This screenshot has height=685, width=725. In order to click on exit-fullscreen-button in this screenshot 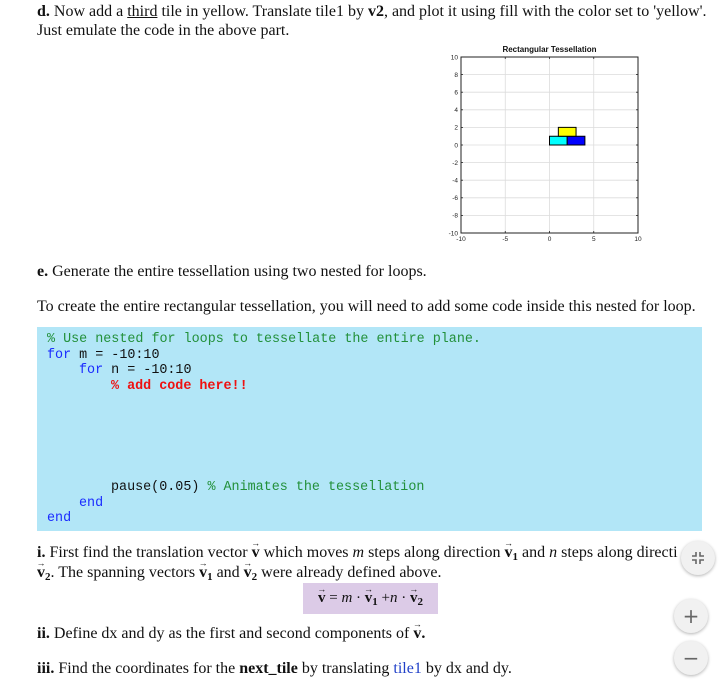, I will do `click(698, 558)`.